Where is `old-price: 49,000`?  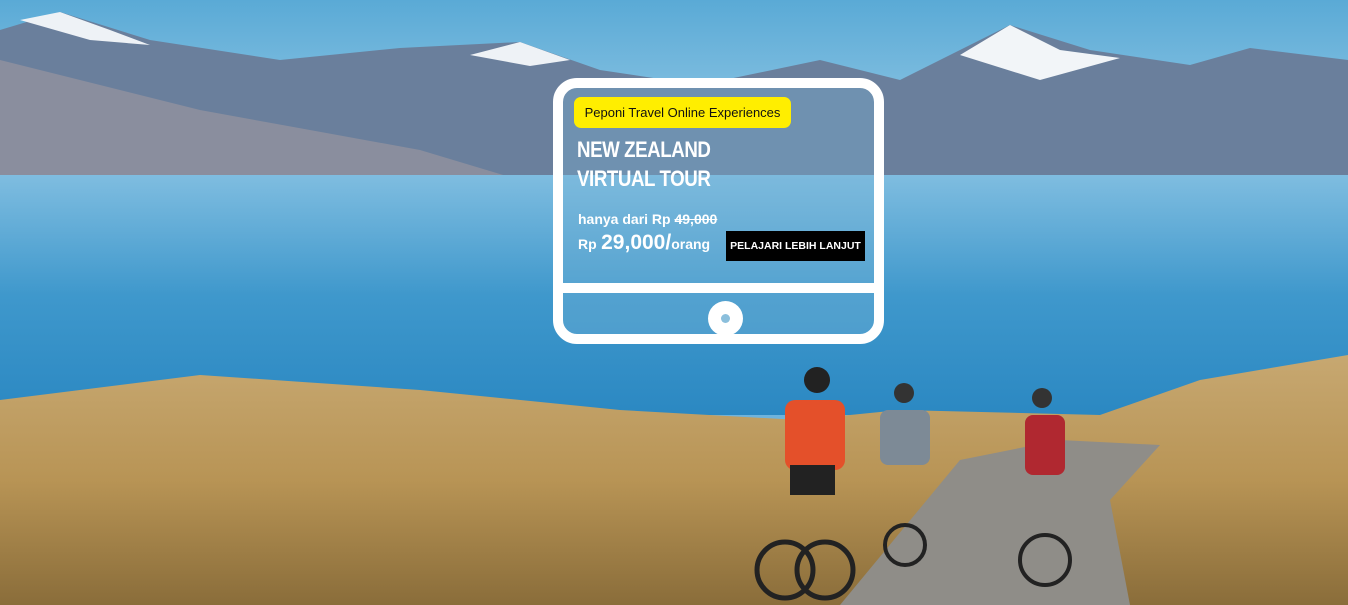
old-price: 49,000 is located at coordinates (696, 219).